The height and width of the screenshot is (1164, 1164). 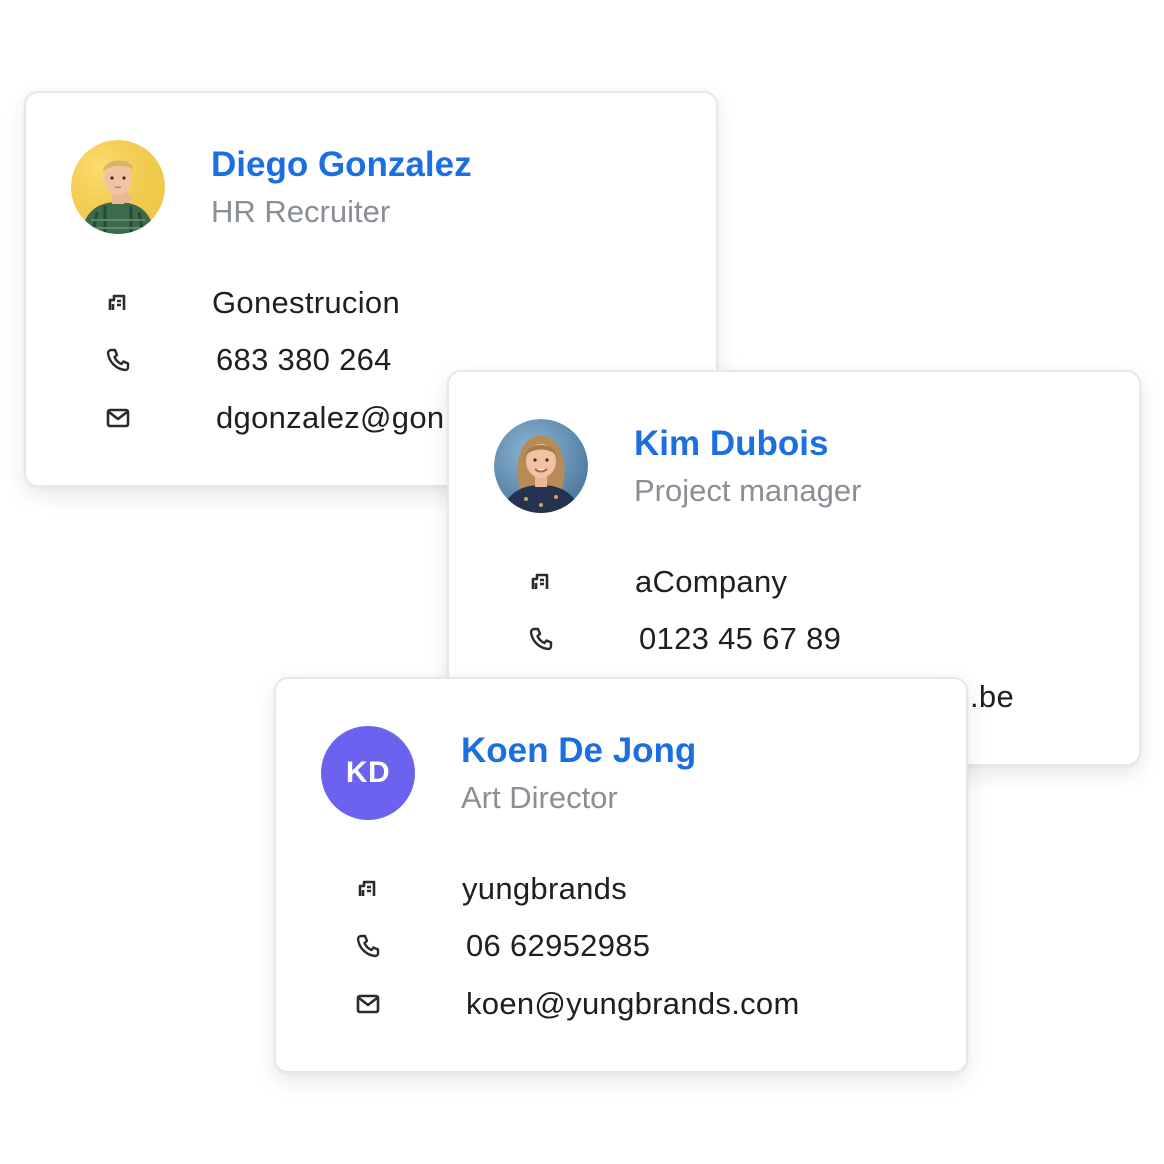 What do you see at coordinates (341, 164) in the screenshot?
I see `contact-name: Diego Gonzalez` at bounding box center [341, 164].